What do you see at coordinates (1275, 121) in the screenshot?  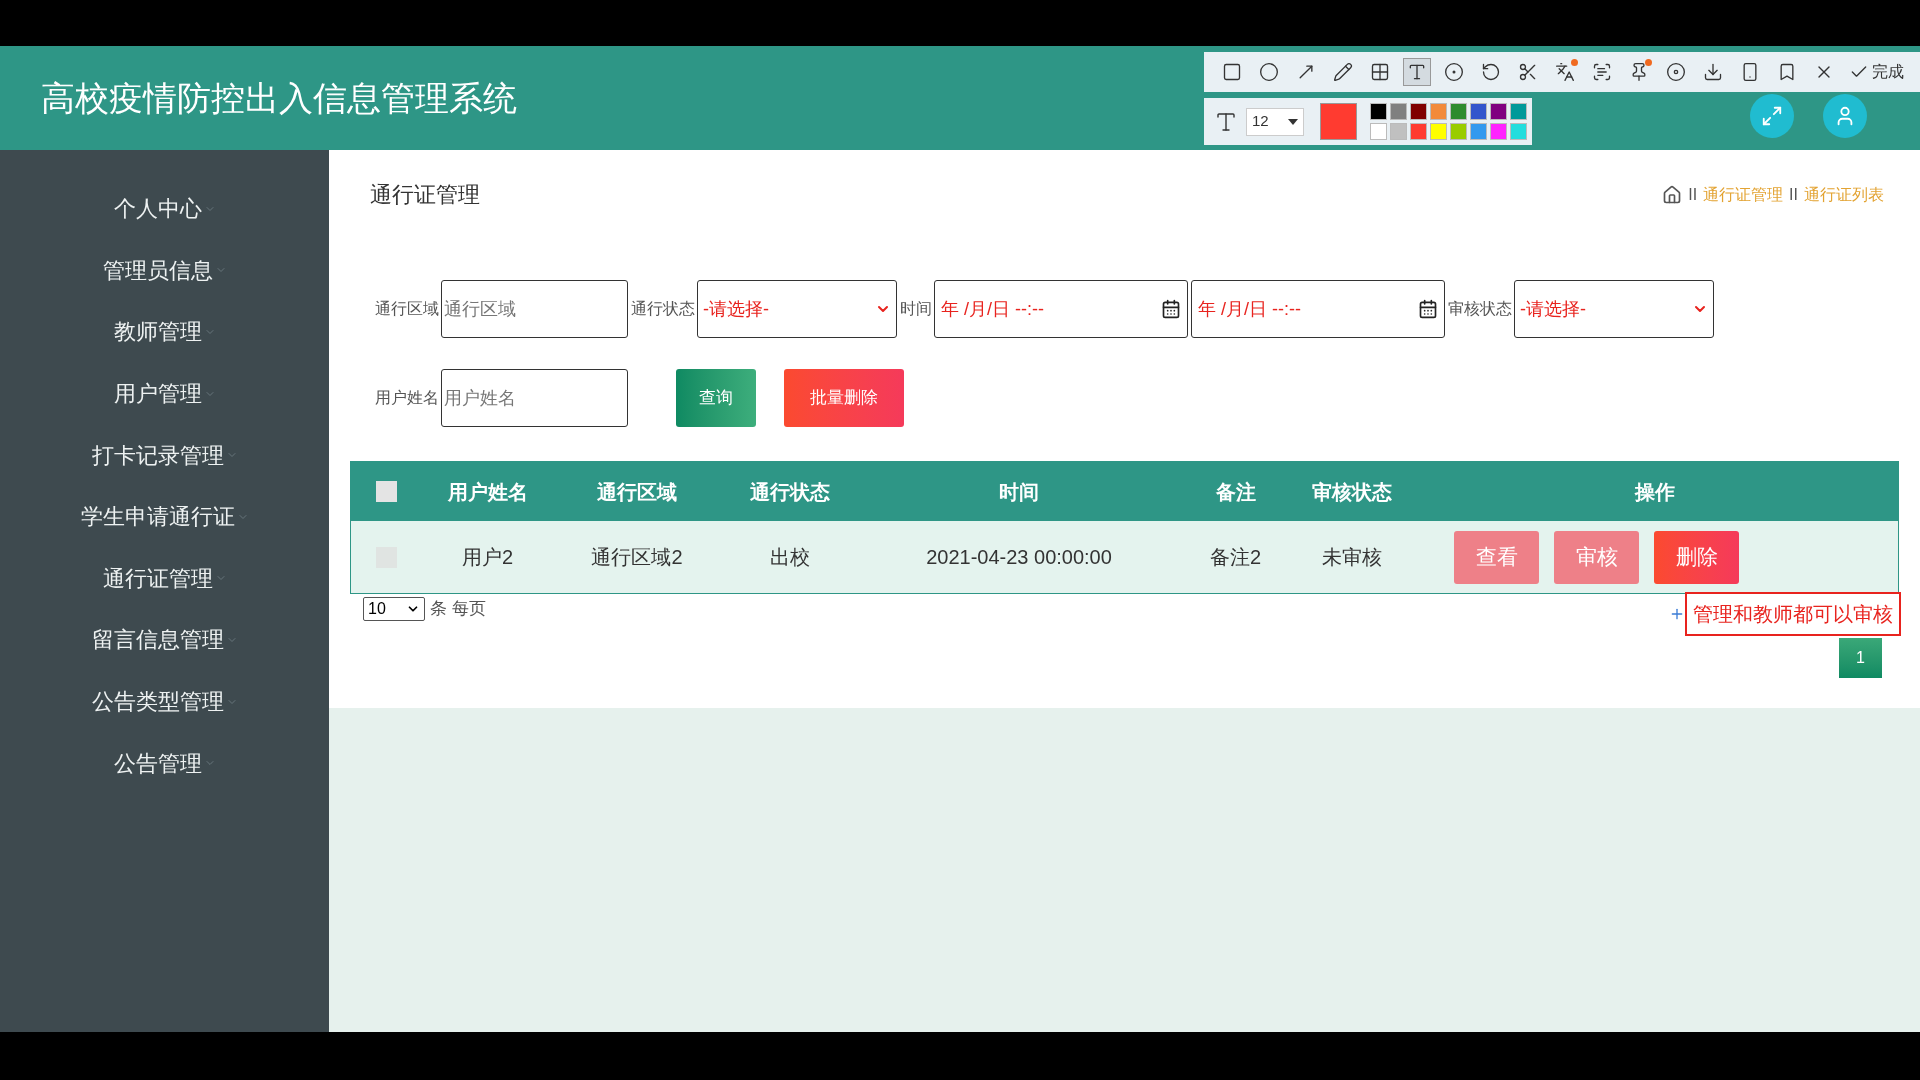 I see `font-size-select: 12` at bounding box center [1275, 121].